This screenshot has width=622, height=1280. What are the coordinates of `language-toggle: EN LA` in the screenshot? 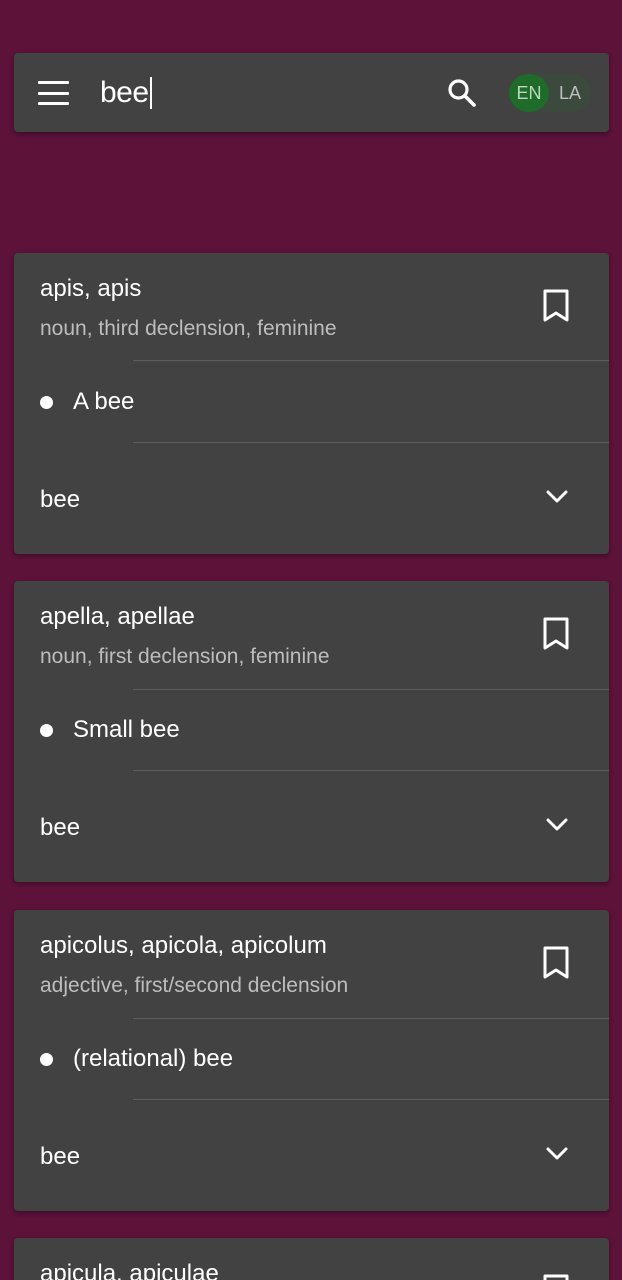 It's located at (550, 93).